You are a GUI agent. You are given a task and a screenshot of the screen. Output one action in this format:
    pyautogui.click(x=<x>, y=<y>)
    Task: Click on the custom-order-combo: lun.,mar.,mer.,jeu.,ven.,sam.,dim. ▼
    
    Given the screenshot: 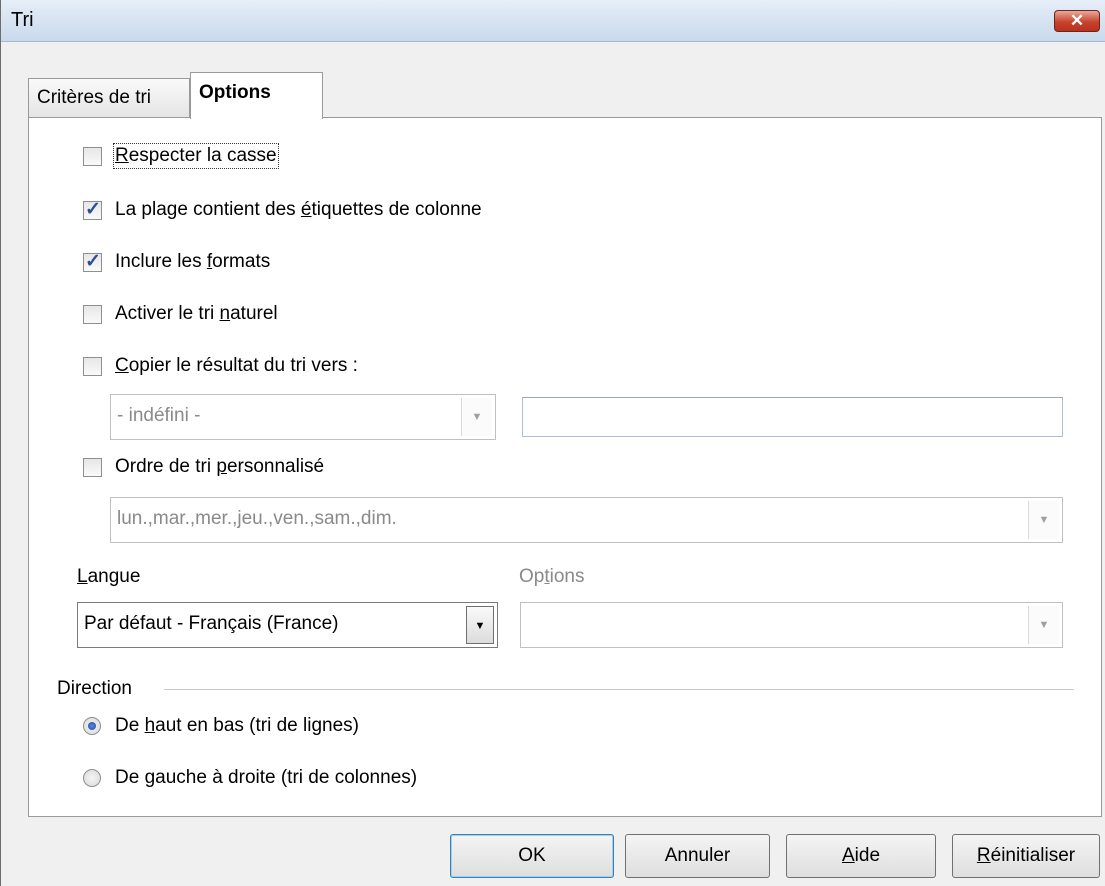 What is the action you would take?
    pyautogui.click(x=586, y=520)
    